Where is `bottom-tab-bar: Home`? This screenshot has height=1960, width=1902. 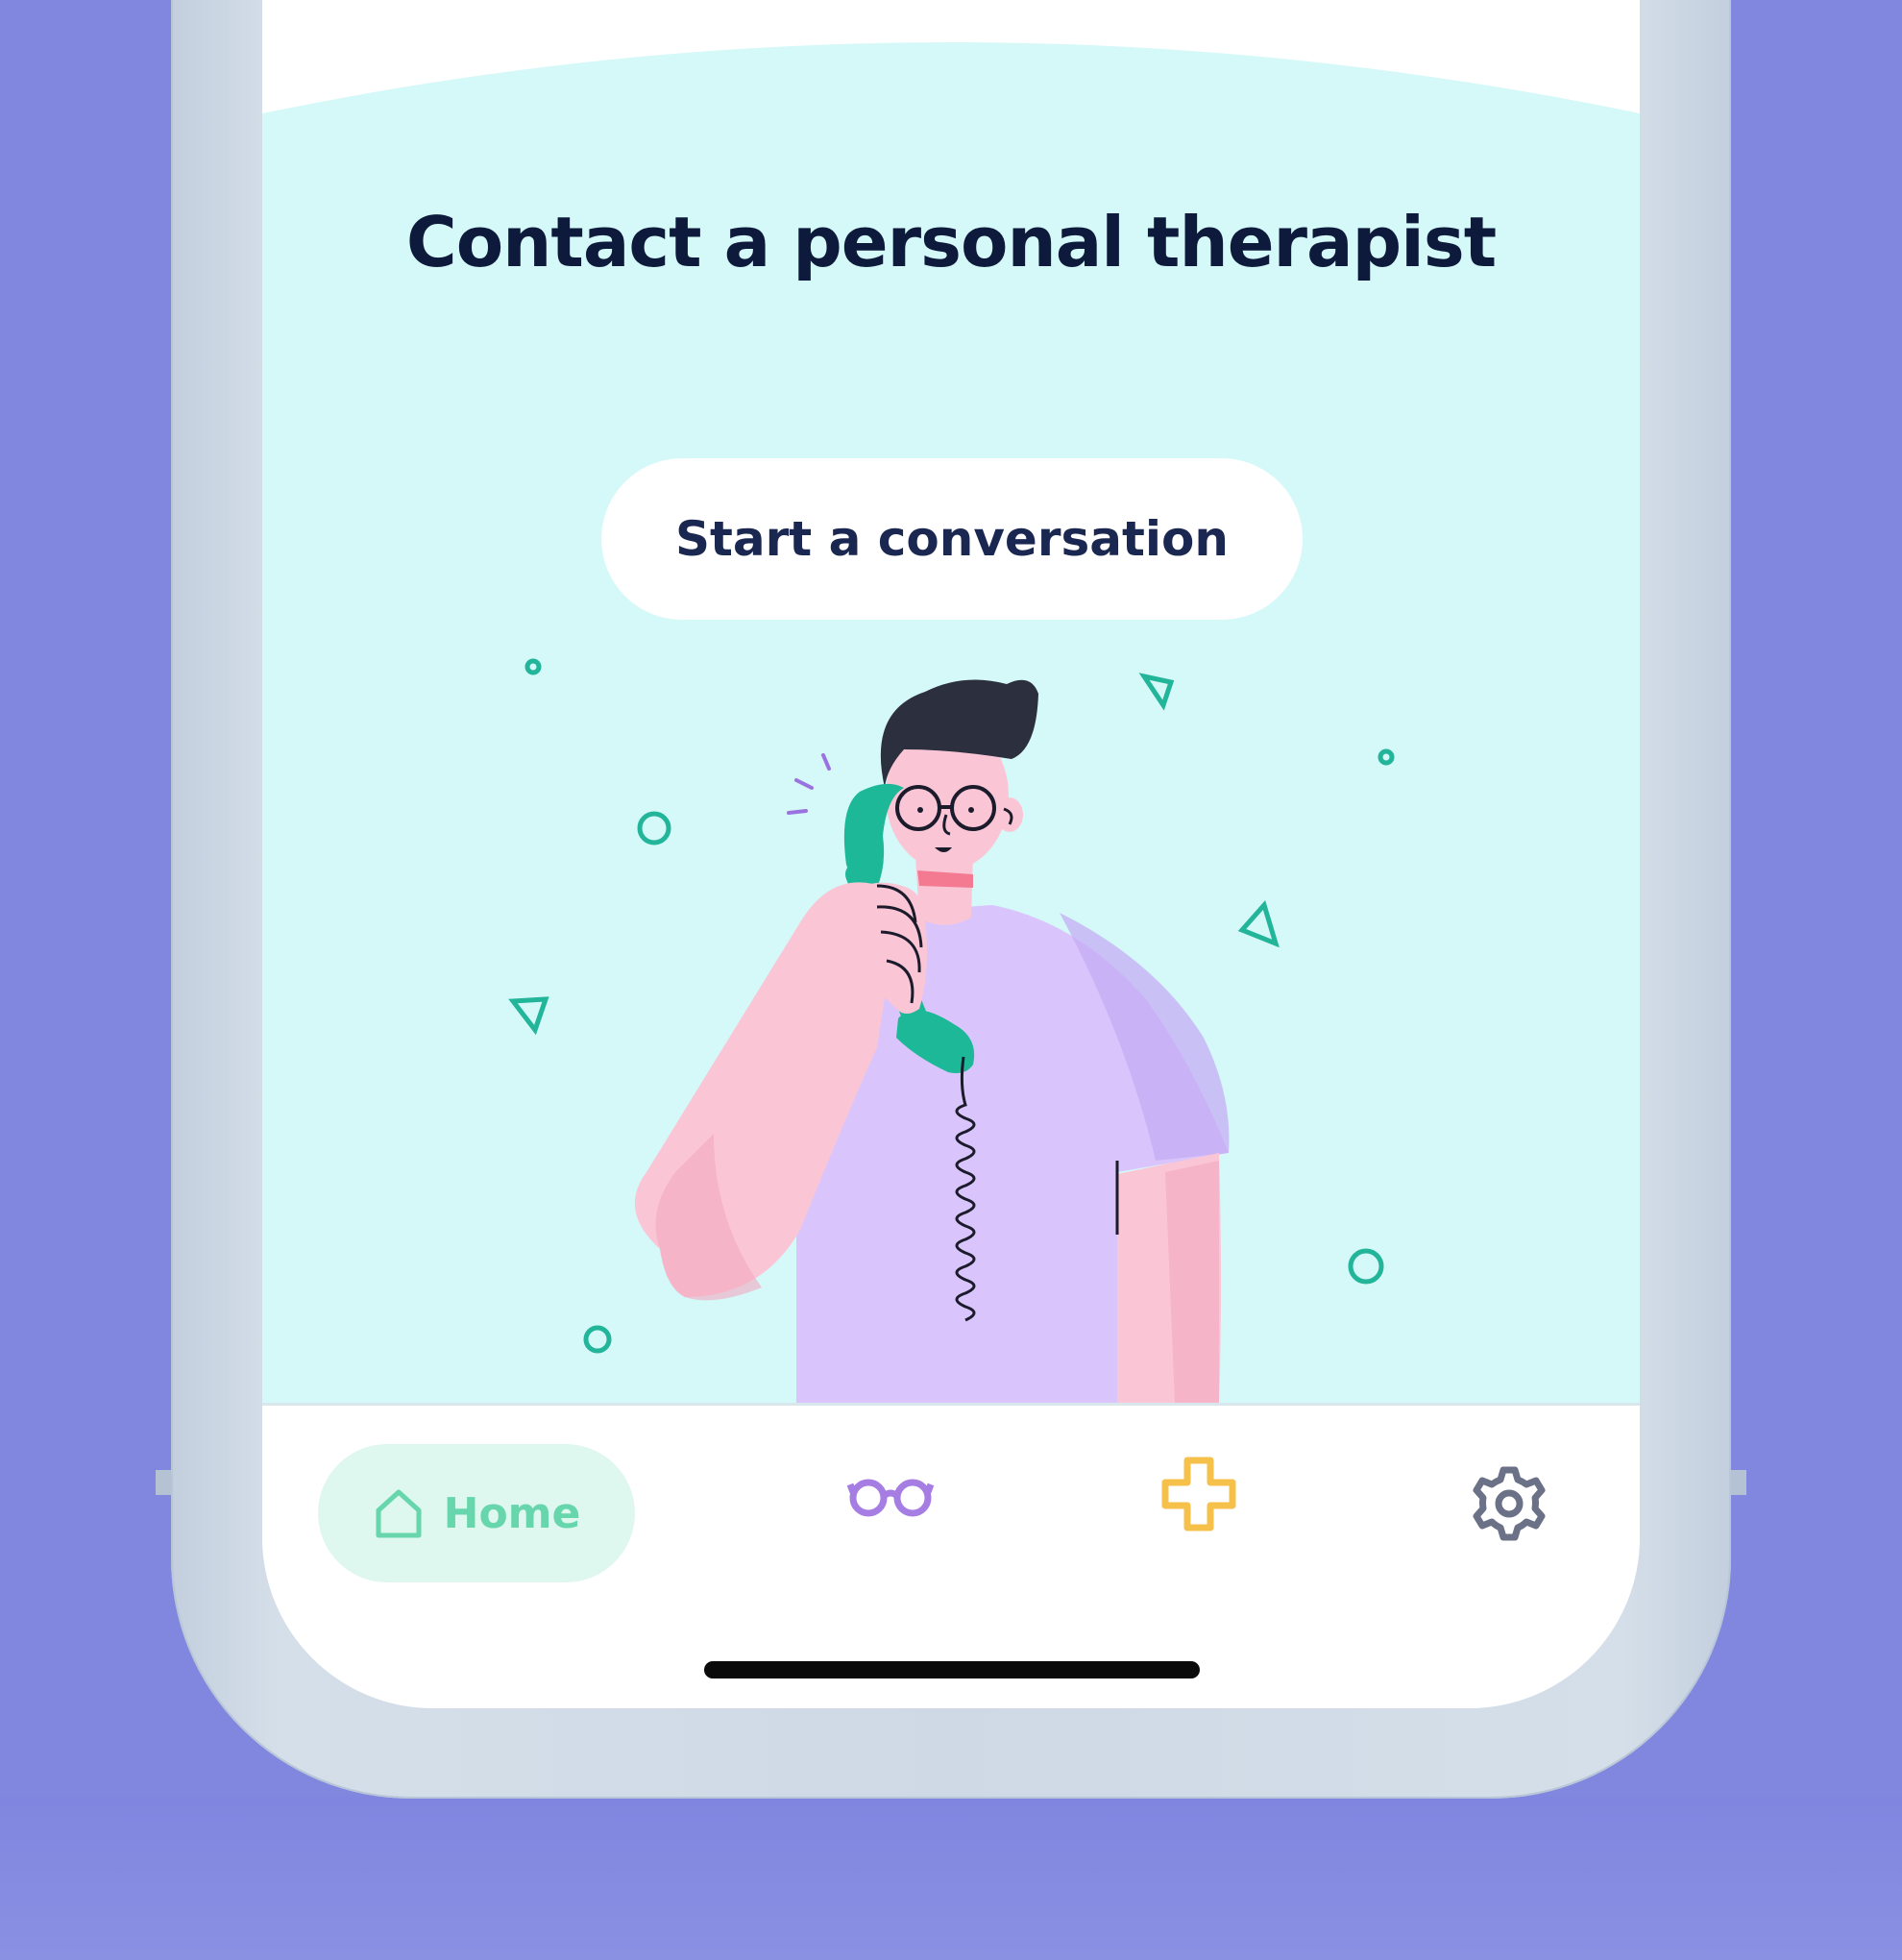 bottom-tab-bar: Home is located at coordinates (951, 1556).